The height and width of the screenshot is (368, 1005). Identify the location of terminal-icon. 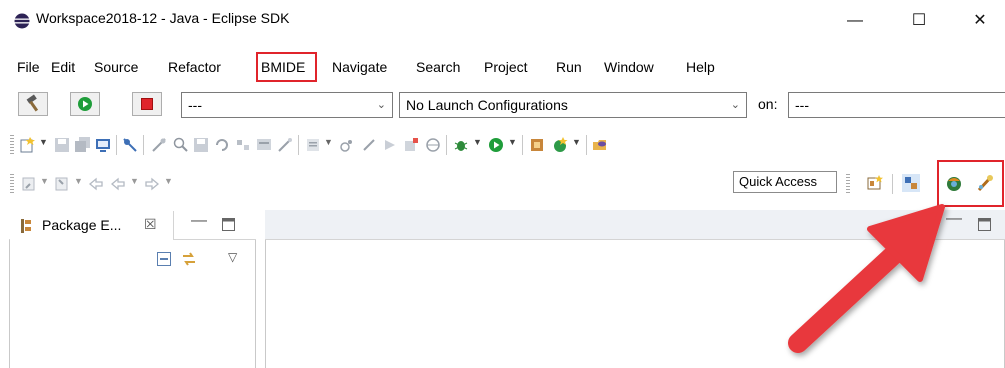
(103, 145).